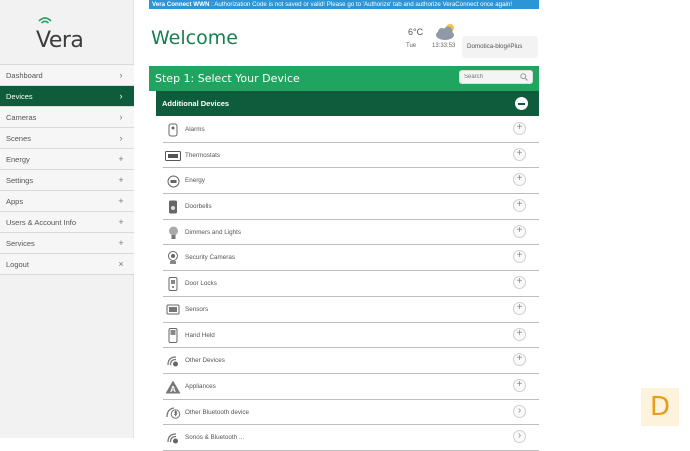 The width and height of the screenshot is (690, 451). Describe the element at coordinates (24, 75) in the screenshot. I see `sidebar-item-label: Dashboard` at that location.